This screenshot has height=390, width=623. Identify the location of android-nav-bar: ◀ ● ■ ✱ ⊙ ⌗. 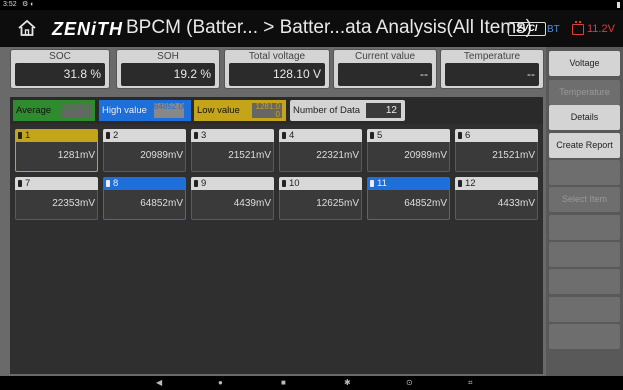
(311, 383).